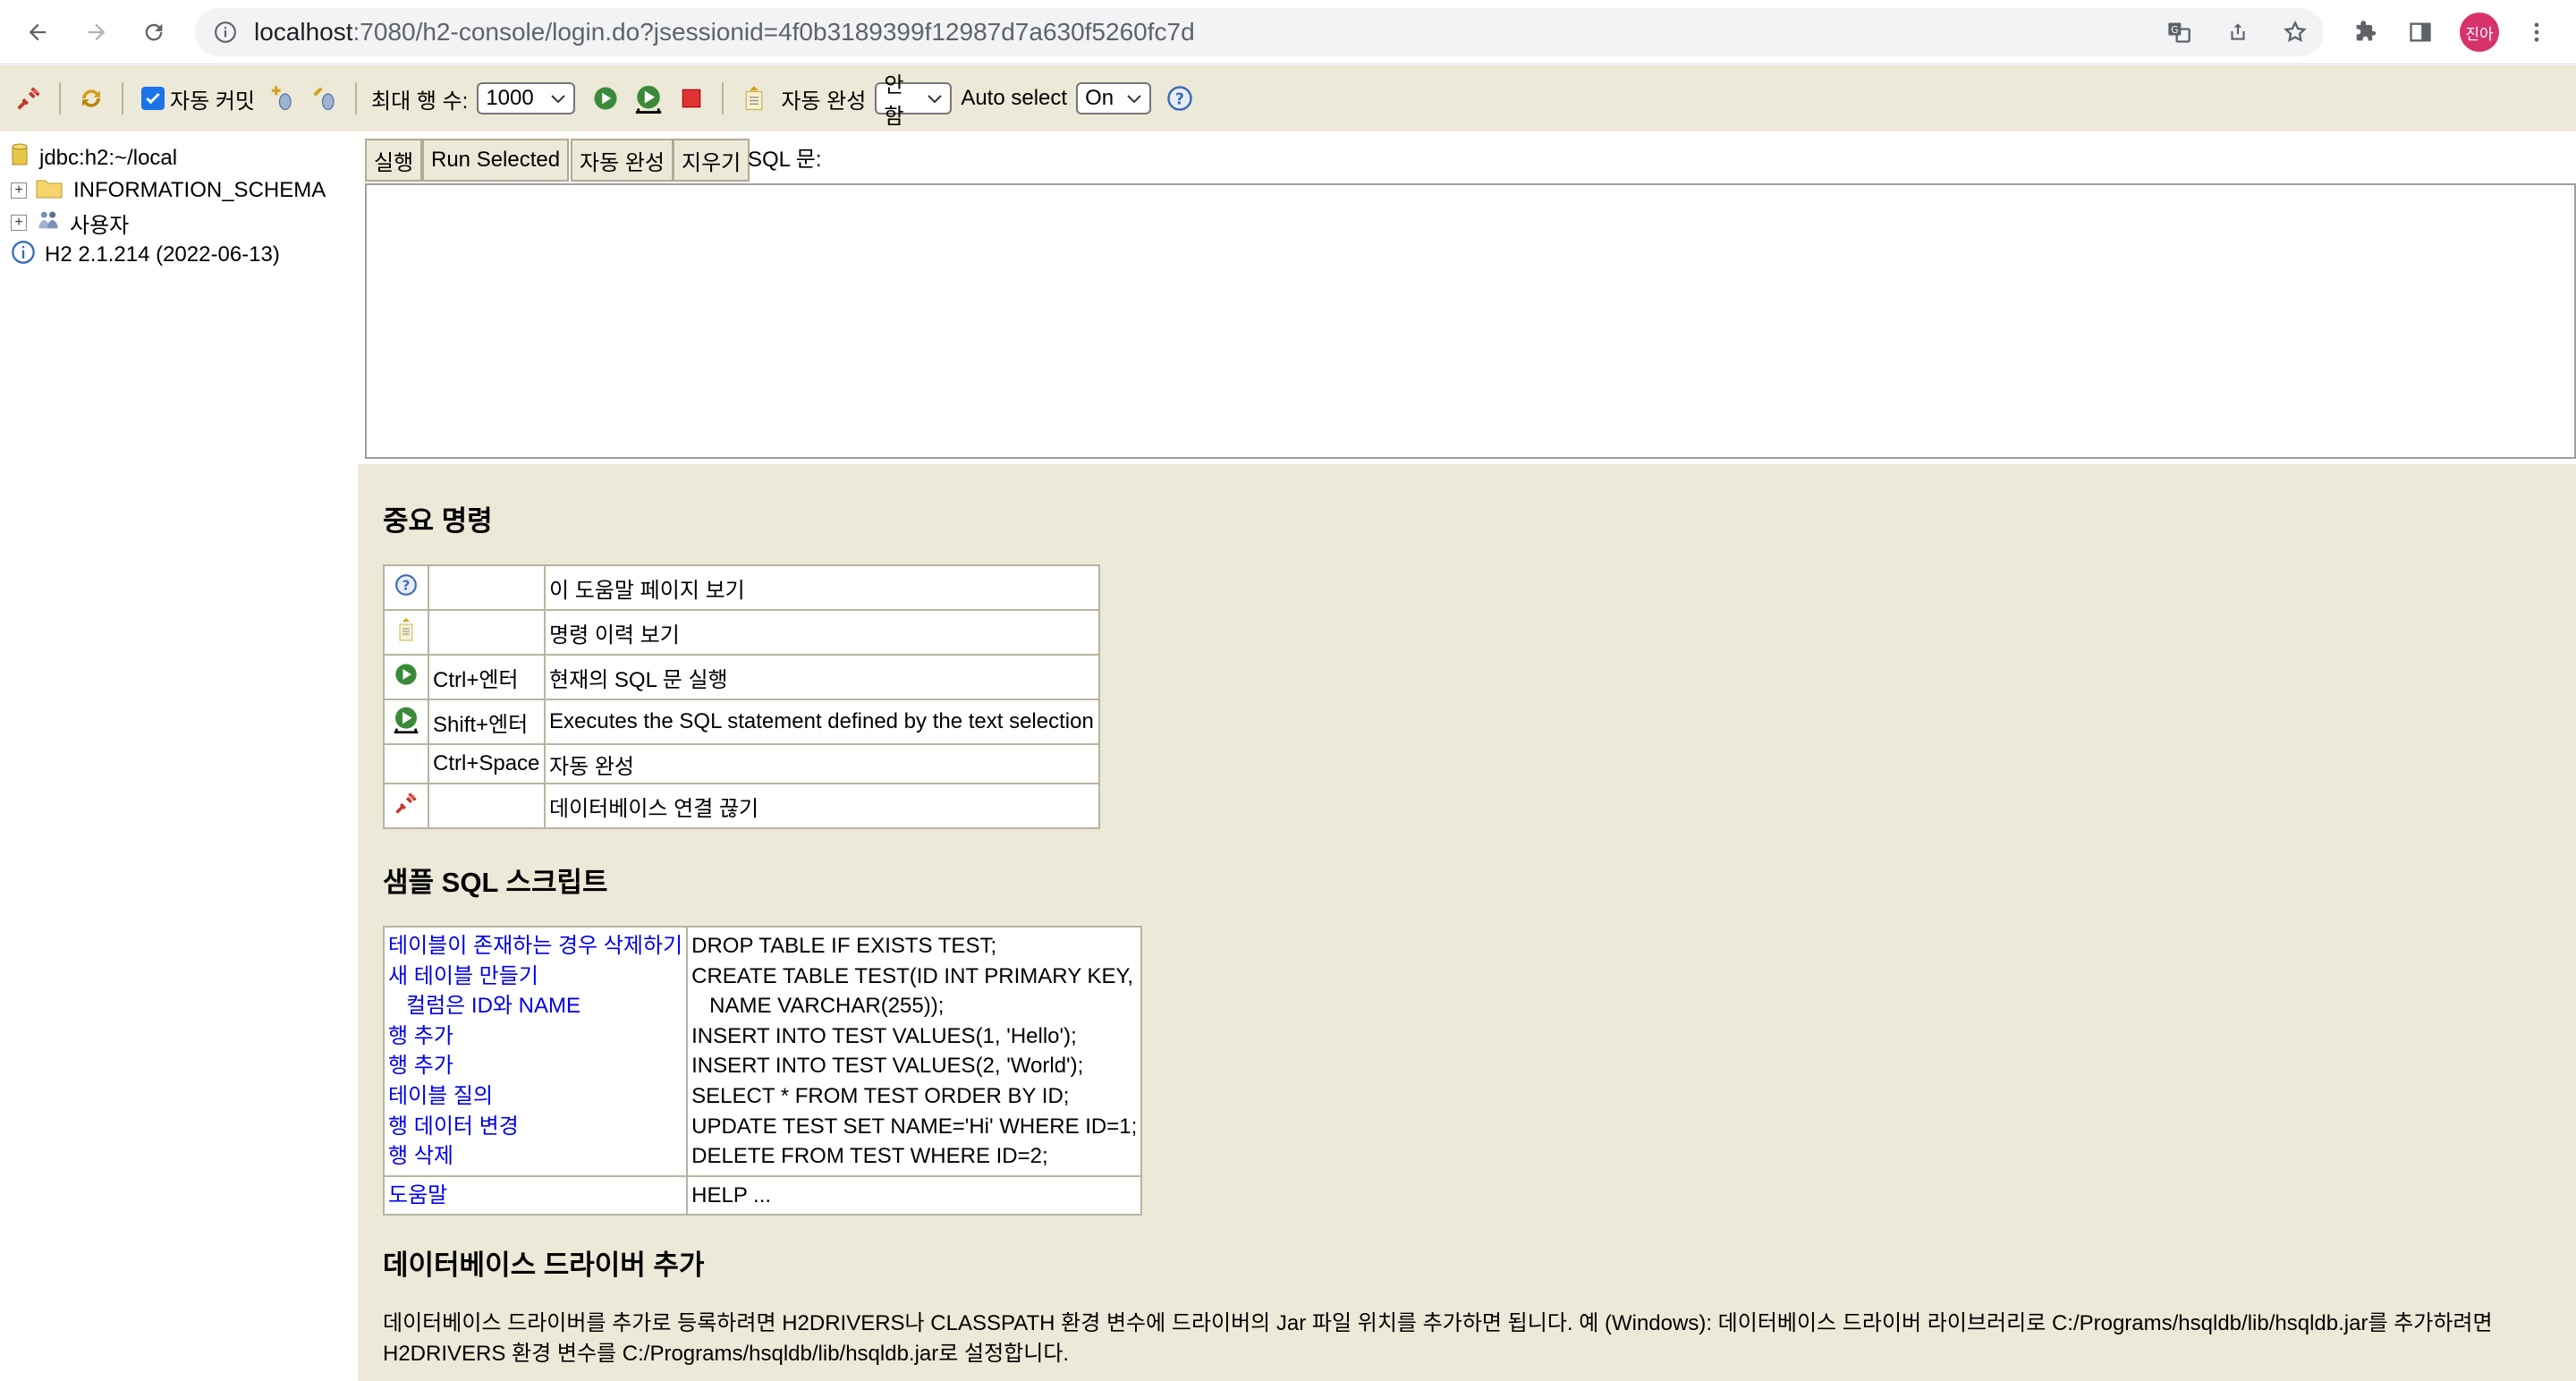 The image size is (2576, 1381). I want to click on table-row: 명령 이력 보기, so click(741, 632).